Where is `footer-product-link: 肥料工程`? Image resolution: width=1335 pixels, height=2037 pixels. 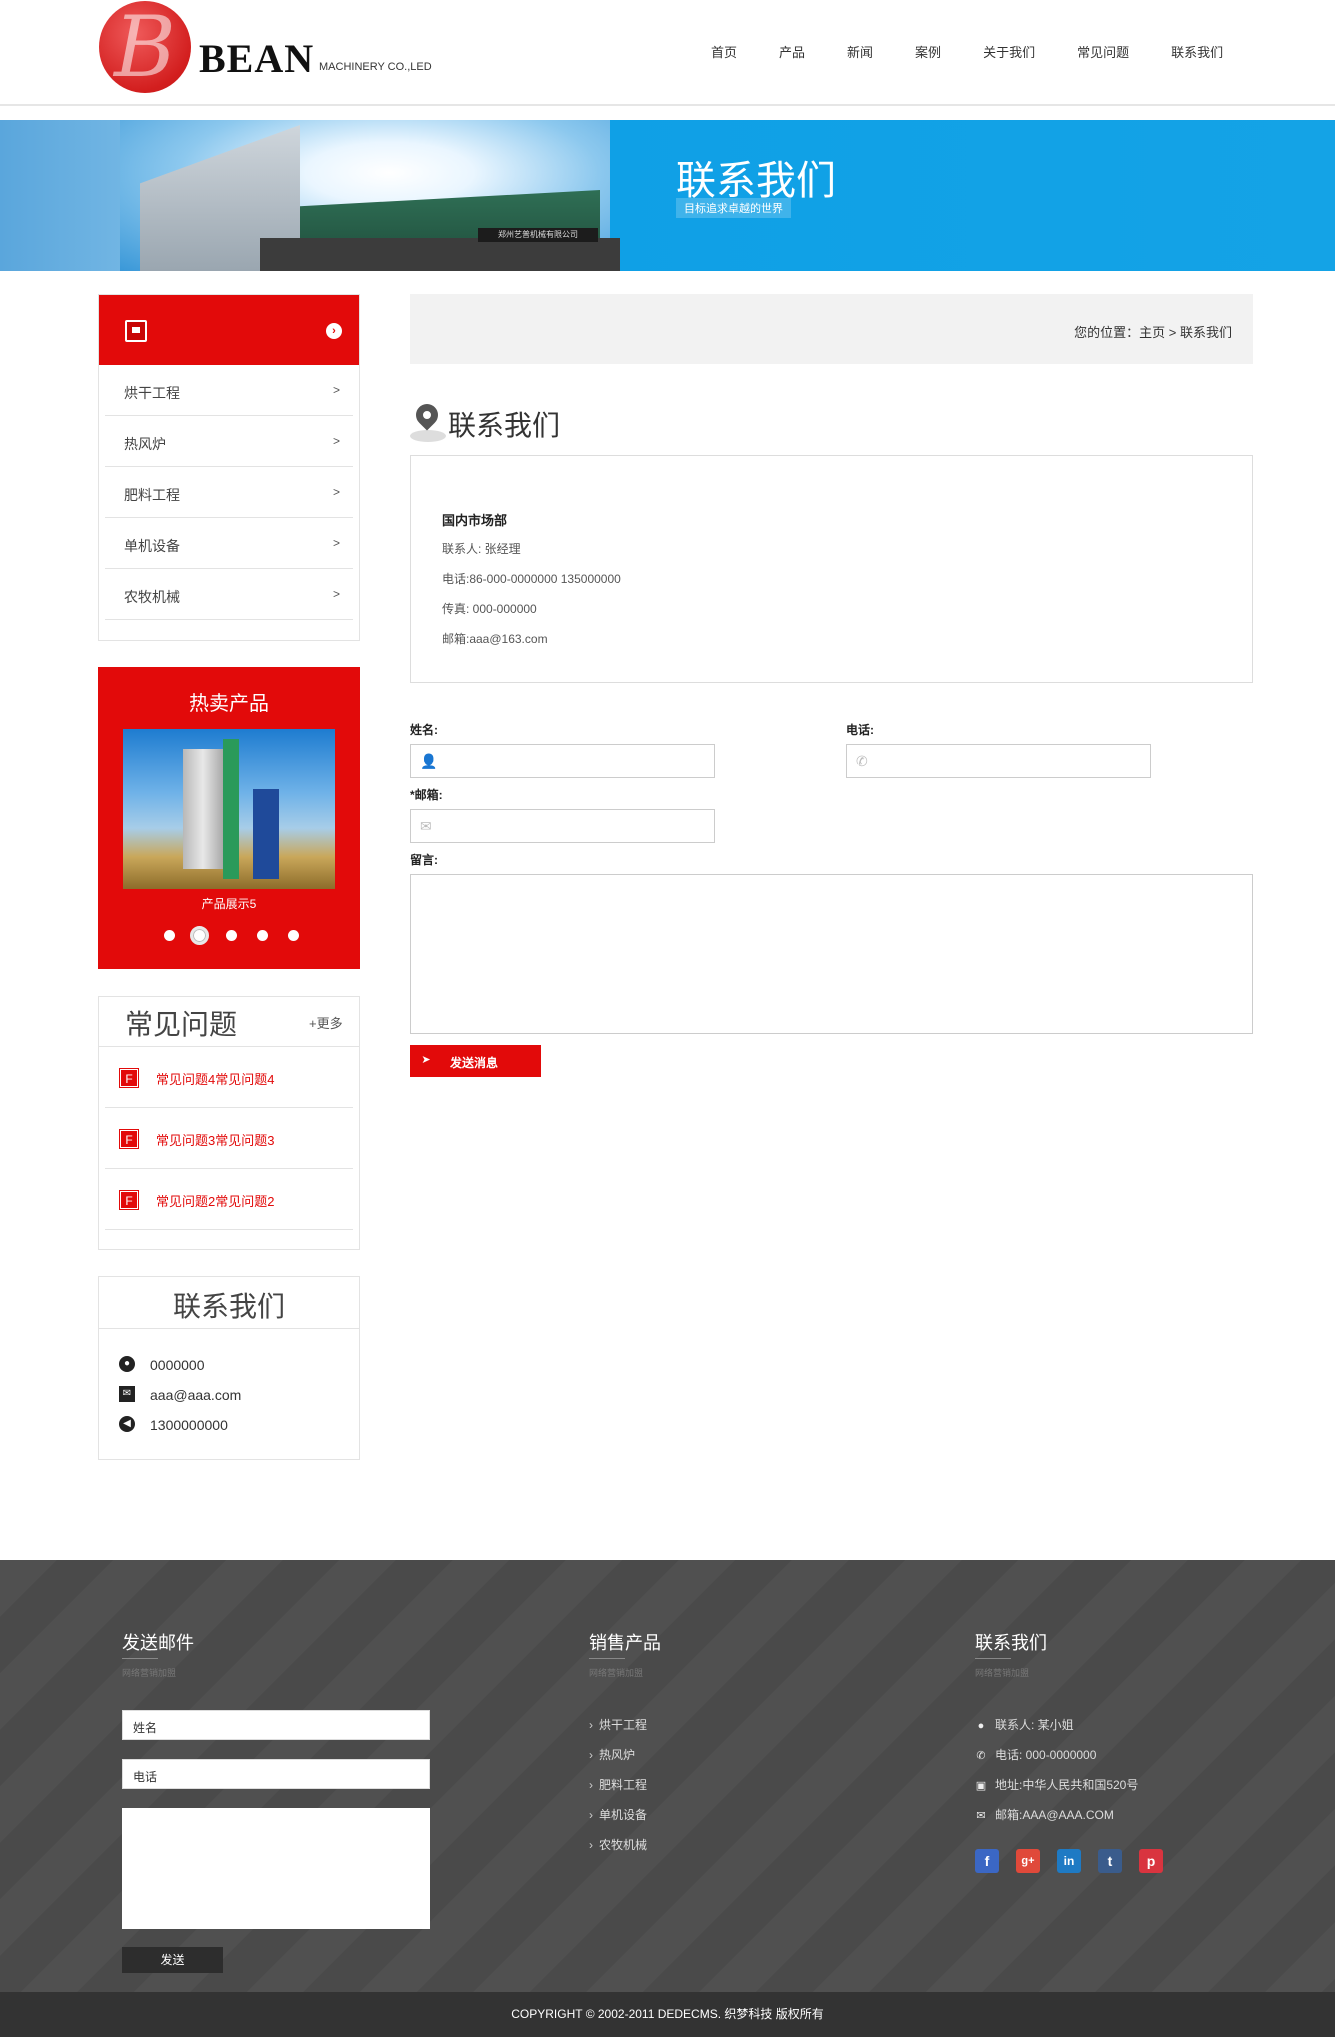 footer-product-link: 肥料工程 is located at coordinates (618, 1784).